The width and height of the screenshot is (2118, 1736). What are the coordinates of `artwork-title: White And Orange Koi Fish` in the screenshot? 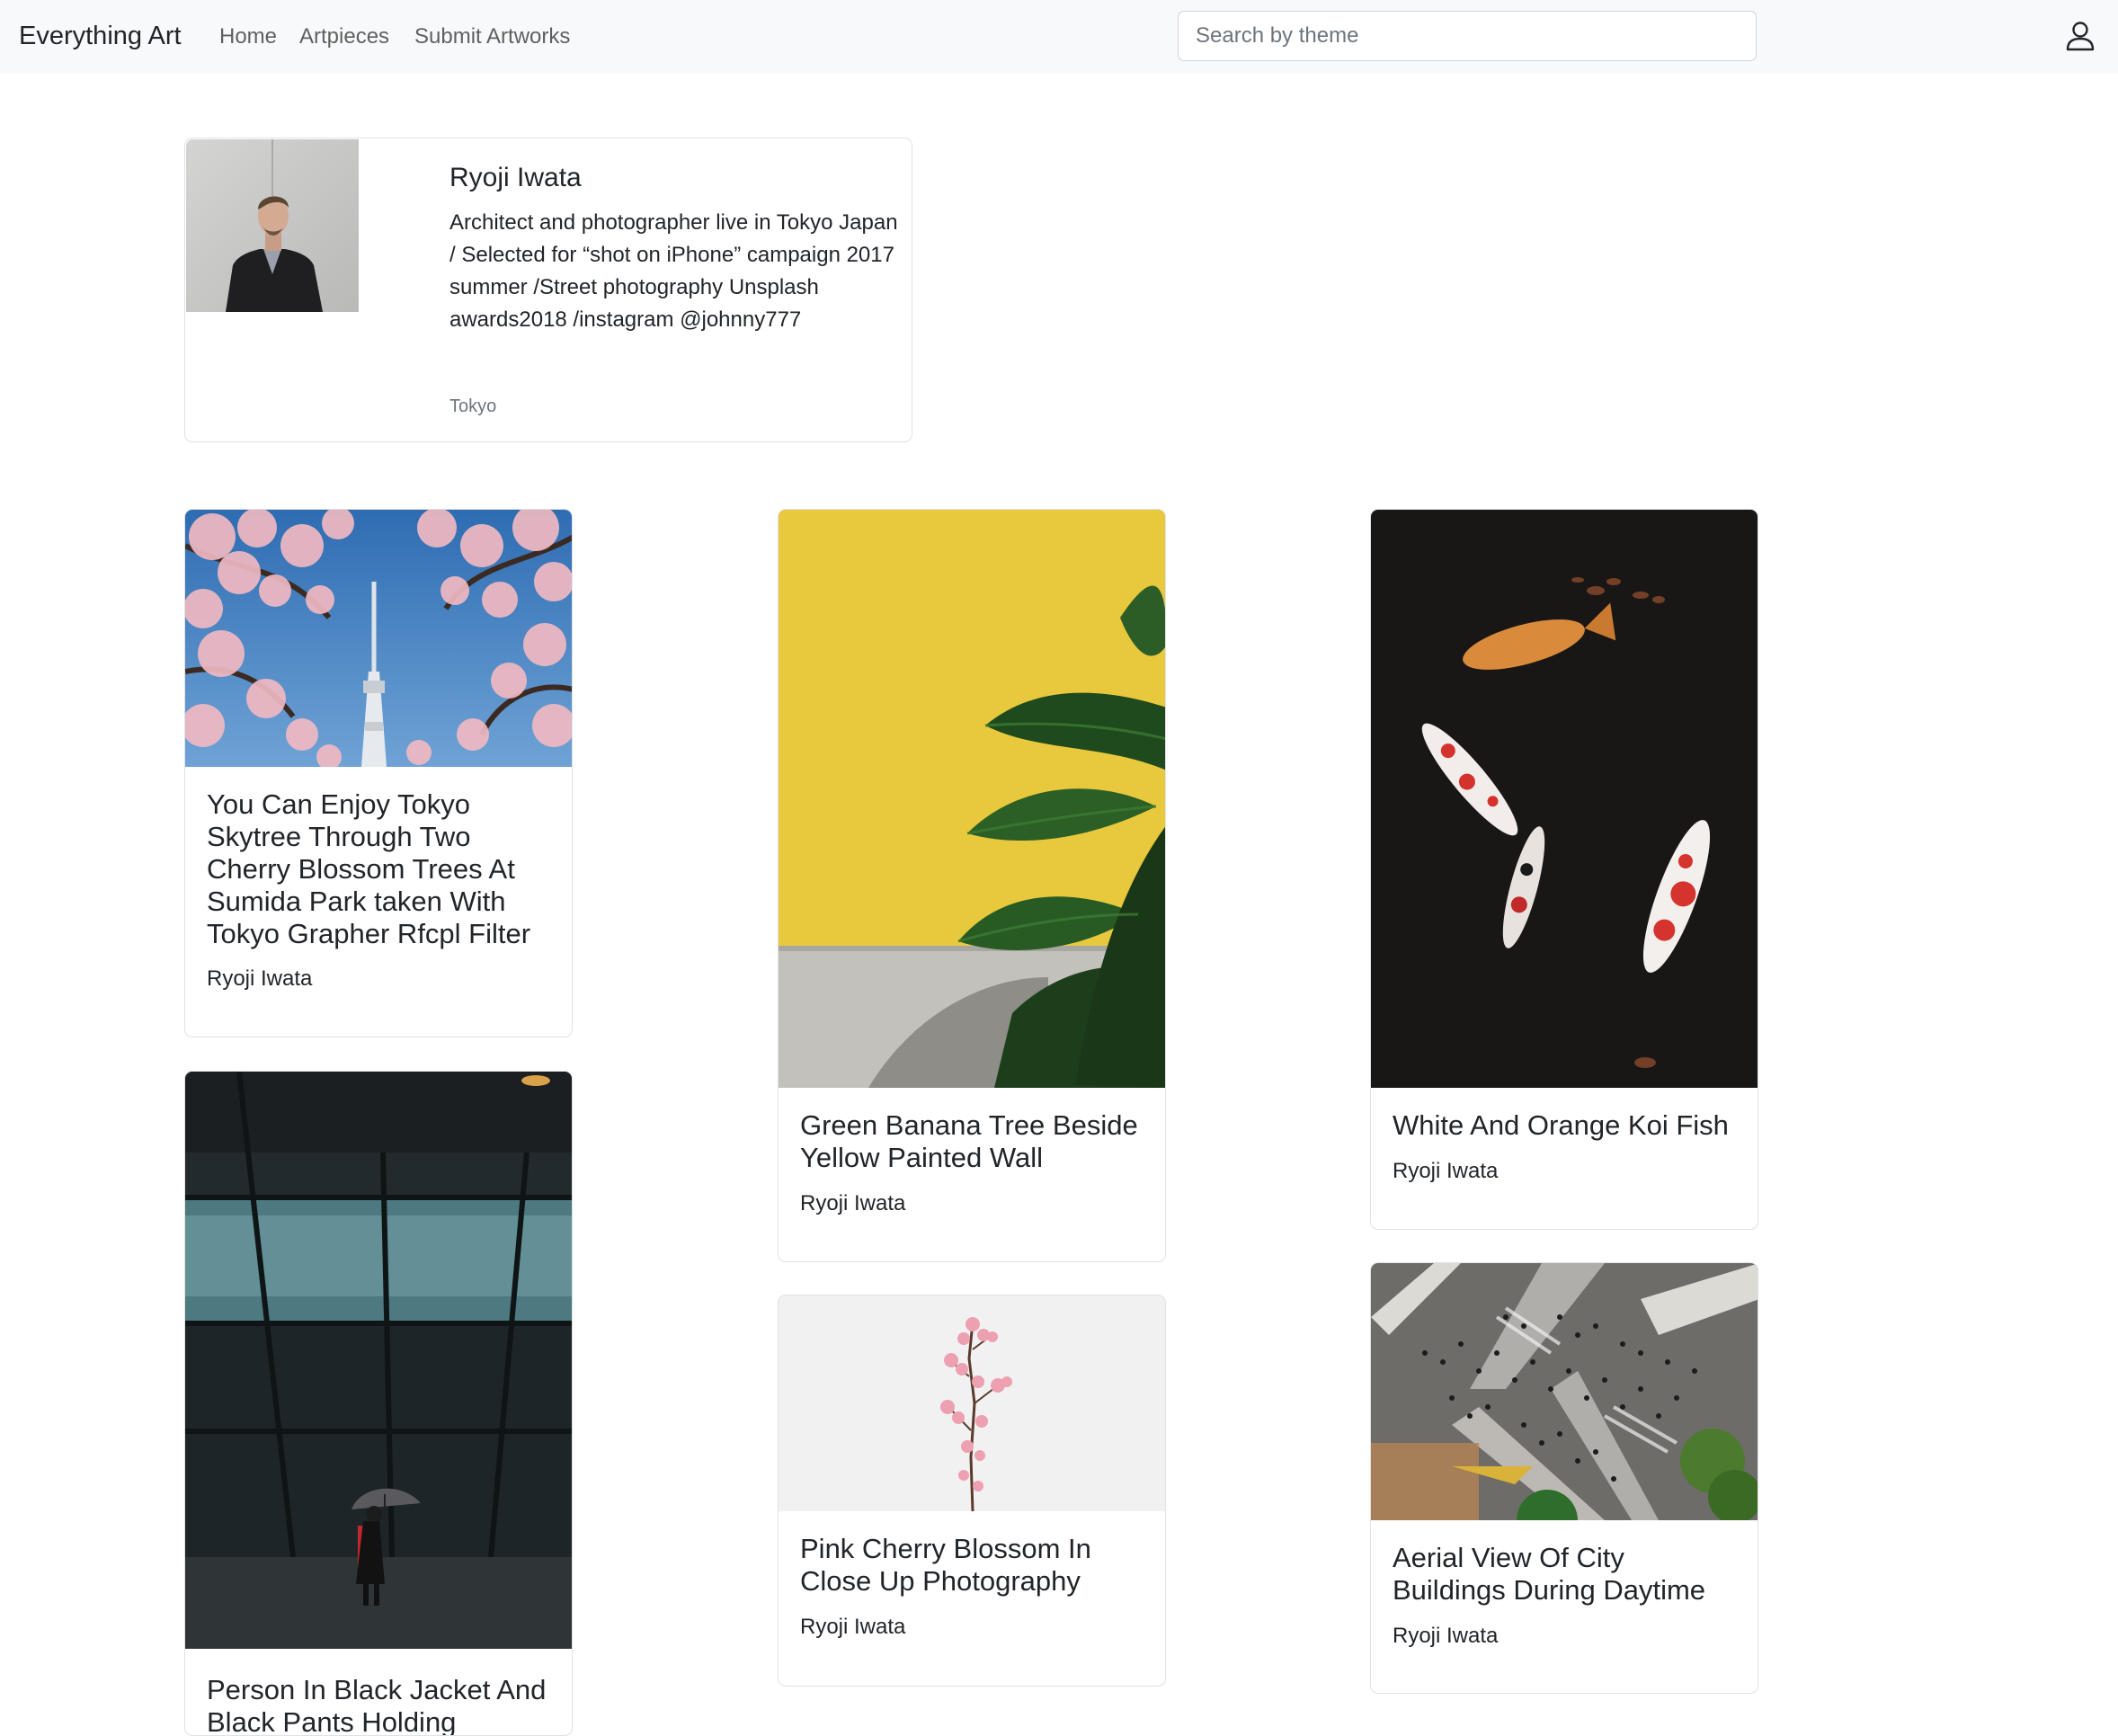 It's located at (1568, 1125).